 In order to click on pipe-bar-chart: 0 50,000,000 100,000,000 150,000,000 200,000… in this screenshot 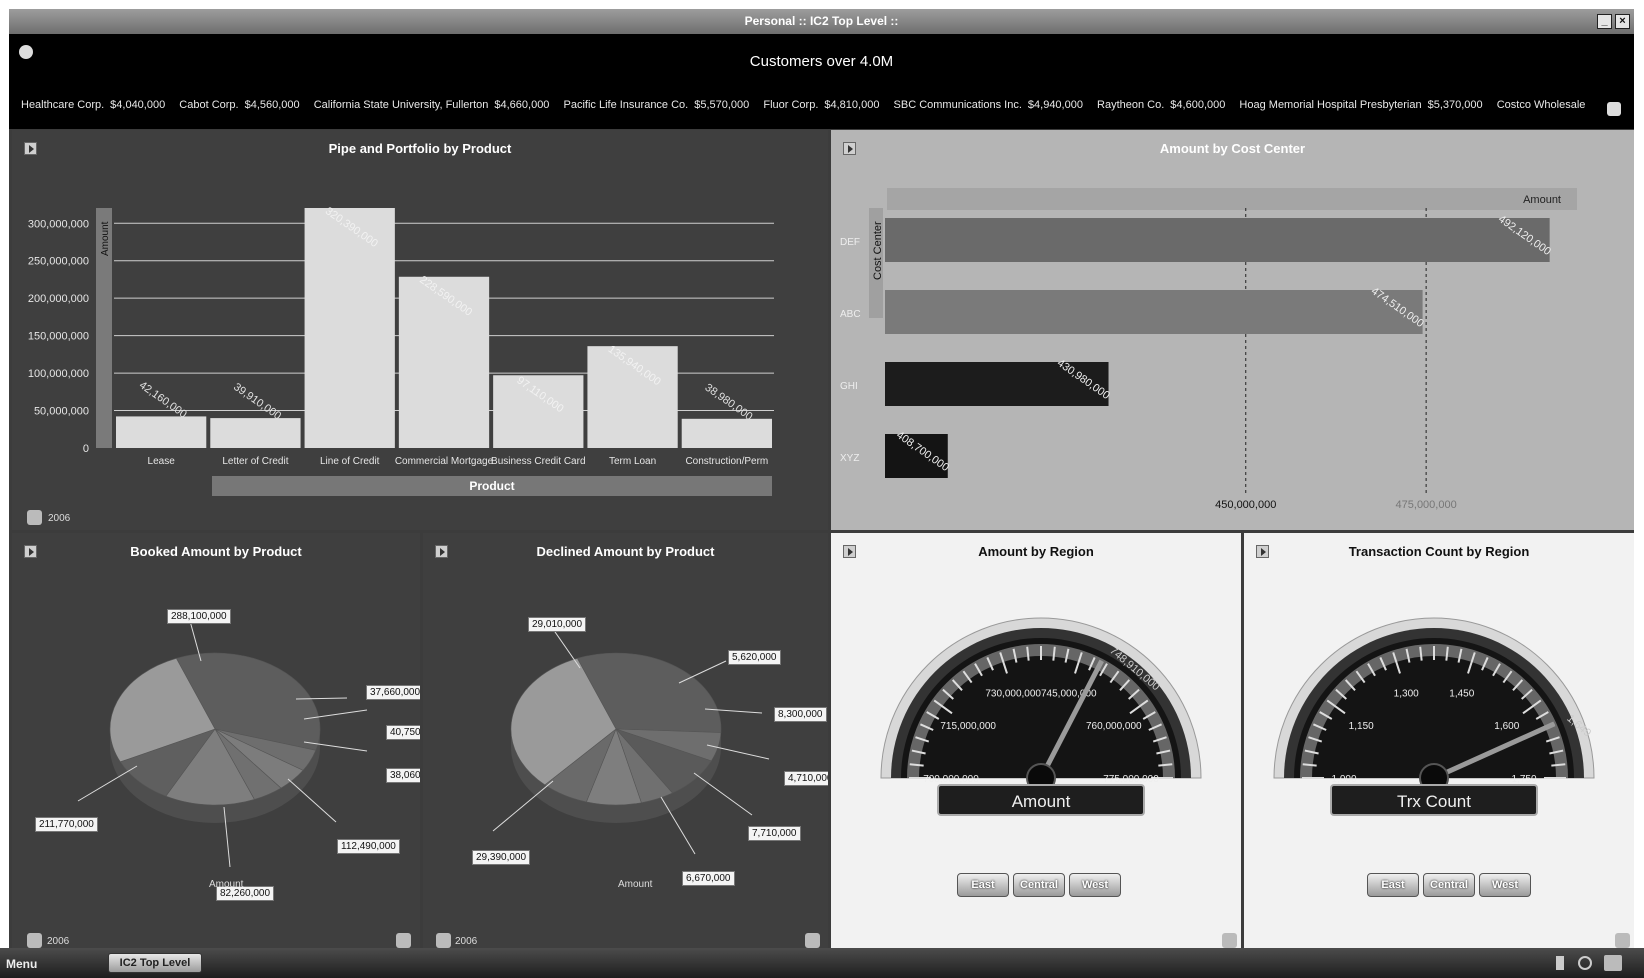, I will do `click(401, 350)`.